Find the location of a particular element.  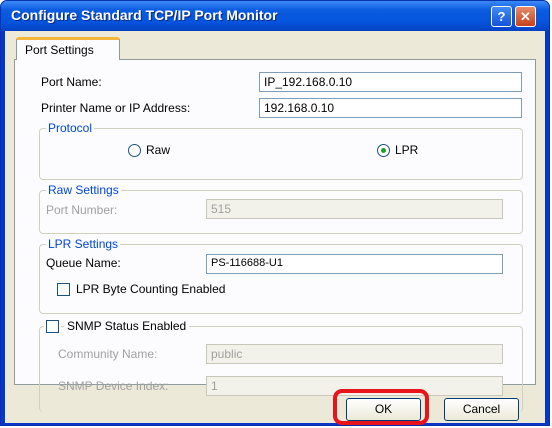

queue-name-label: Queue Name: is located at coordinates (83, 263).